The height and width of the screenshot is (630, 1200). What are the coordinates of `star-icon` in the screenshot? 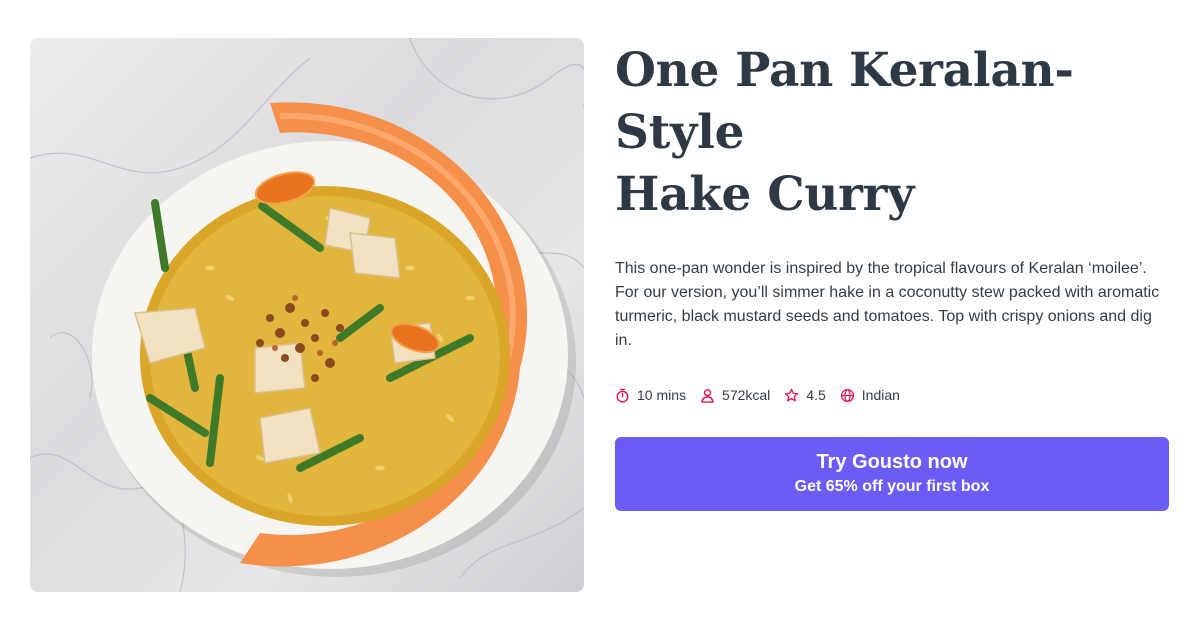 It's located at (792, 394).